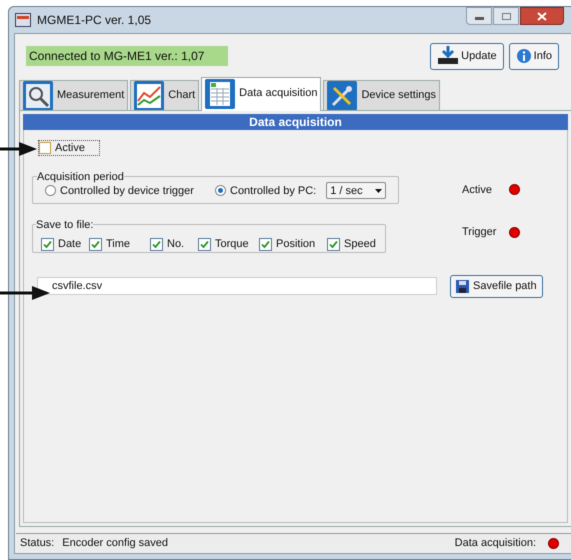  Describe the element at coordinates (378, 190) in the screenshot. I see `caret-icon` at that location.